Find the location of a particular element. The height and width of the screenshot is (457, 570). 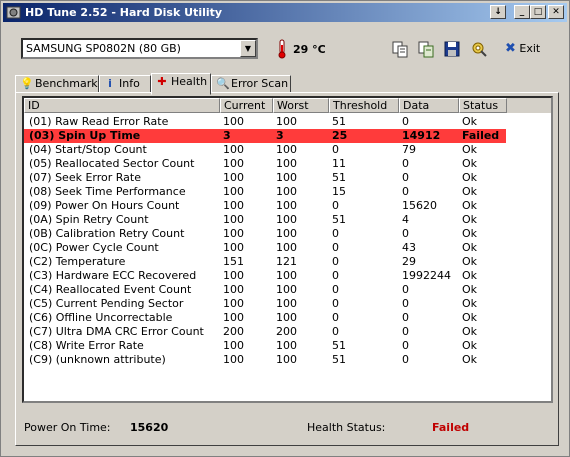

column-header-threshold: Threshold is located at coordinates (364, 105).